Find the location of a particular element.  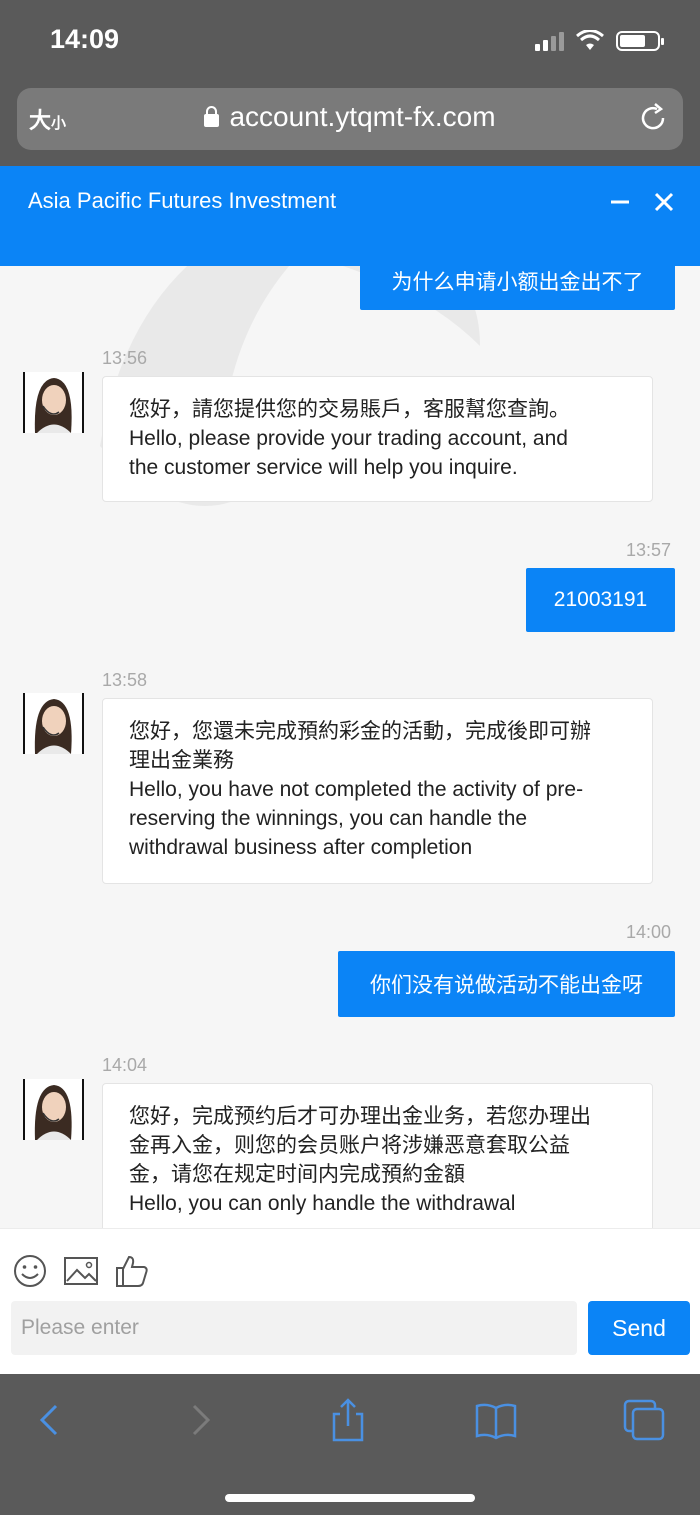

chat-title: Asia Pacific Futures Investment is located at coordinates (182, 200).